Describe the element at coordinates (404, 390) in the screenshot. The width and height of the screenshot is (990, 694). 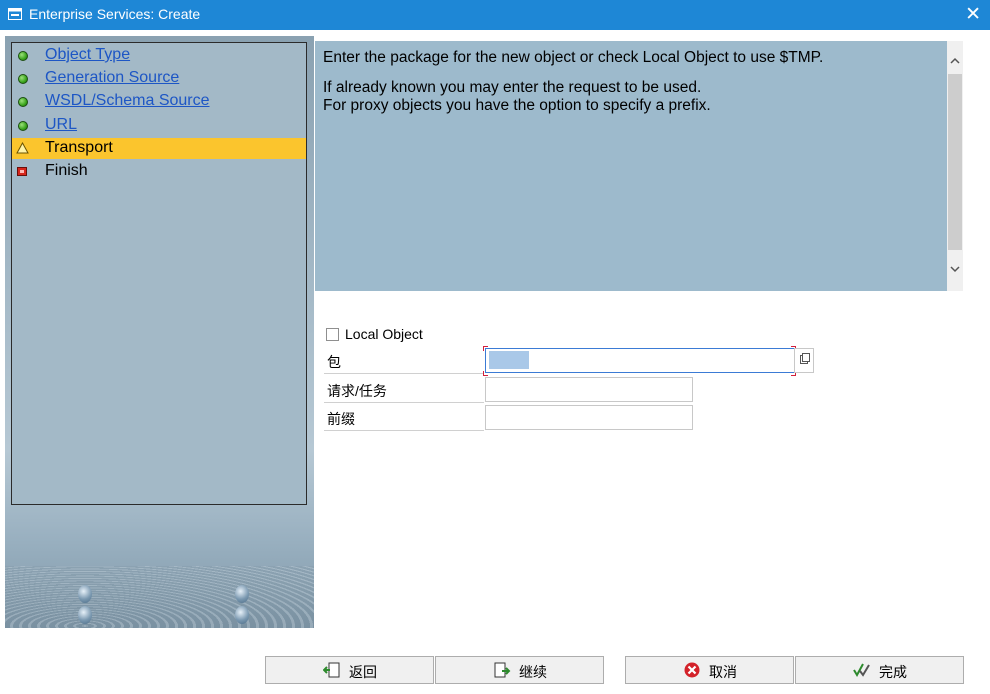
I see `request-label: 请求/任务` at that location.